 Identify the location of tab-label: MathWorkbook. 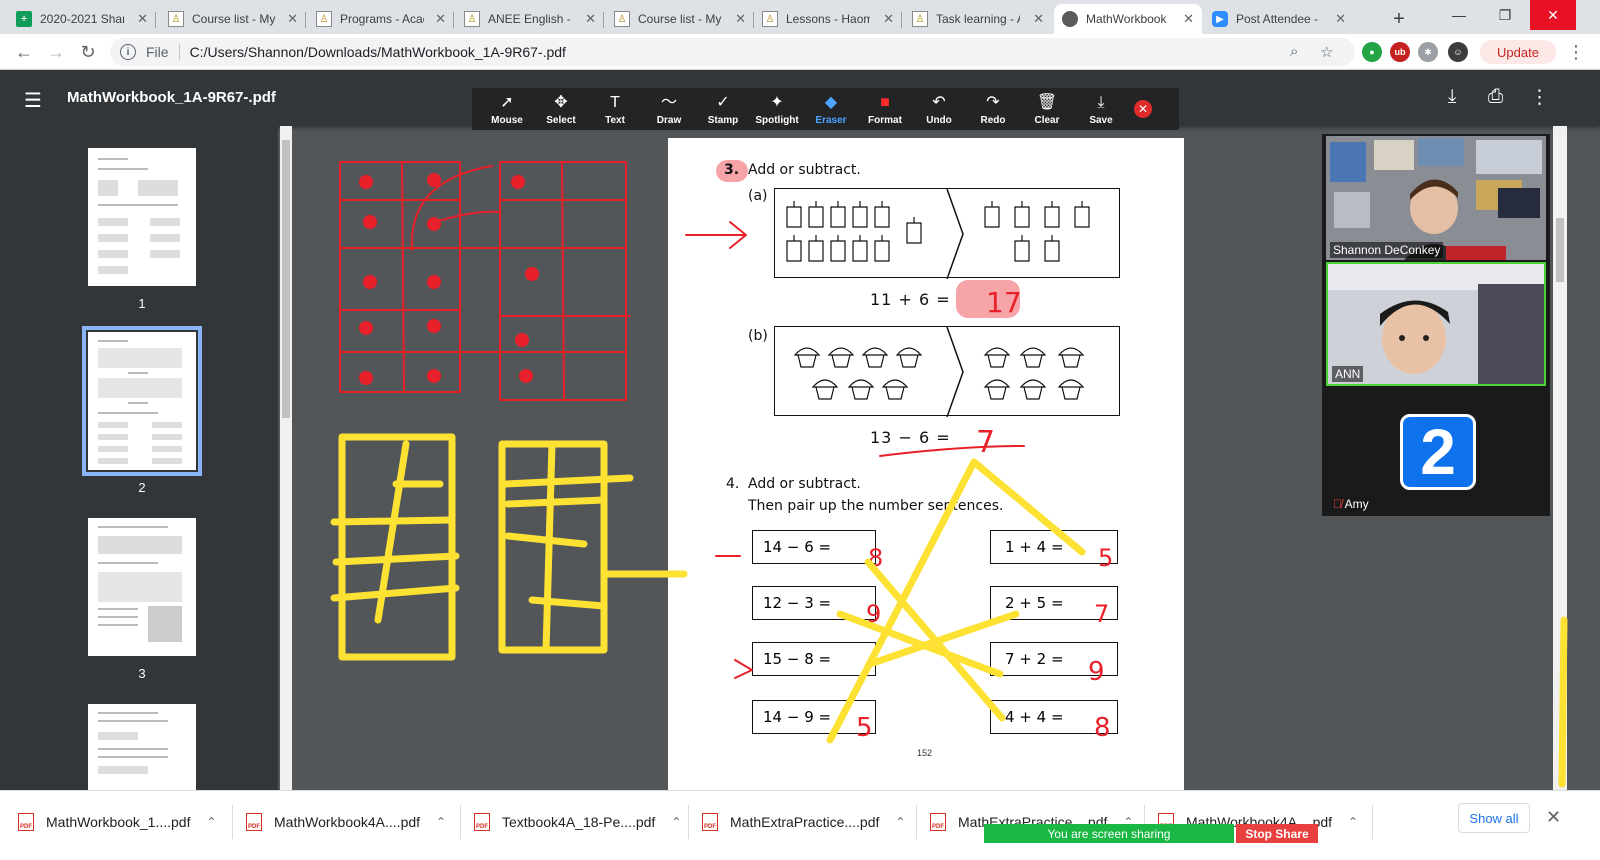
(1126, 19).